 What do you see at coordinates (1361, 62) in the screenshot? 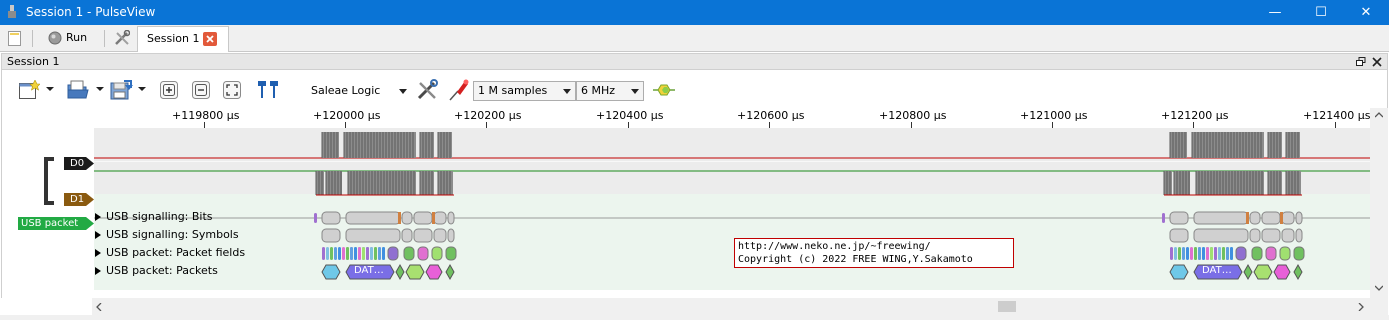
I see `float-dock-icon` at bounding box center [1361, 62].